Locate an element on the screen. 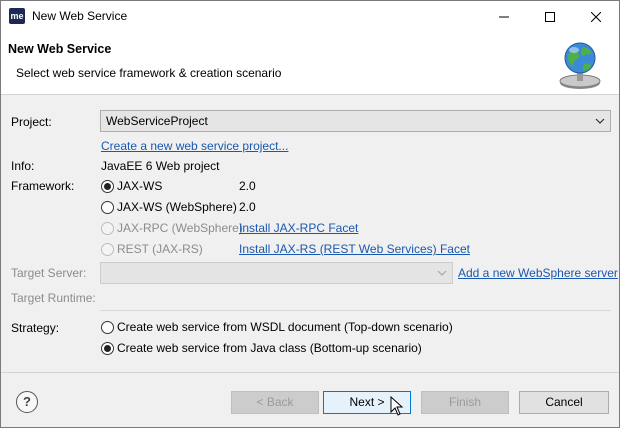 The width and height of the screenshot is (620, 428). close-icon is located at coordinates (596, 16).